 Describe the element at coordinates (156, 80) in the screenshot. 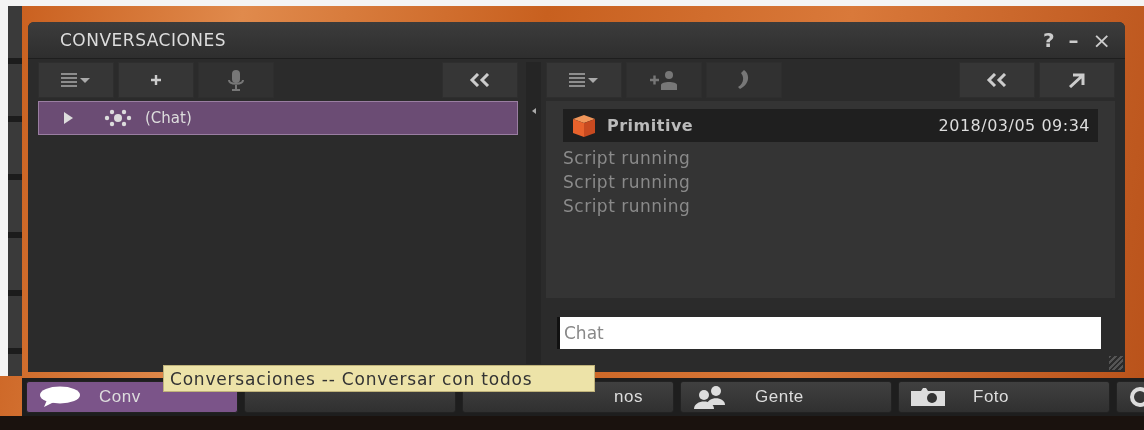

I see `plus-icon` at that location.